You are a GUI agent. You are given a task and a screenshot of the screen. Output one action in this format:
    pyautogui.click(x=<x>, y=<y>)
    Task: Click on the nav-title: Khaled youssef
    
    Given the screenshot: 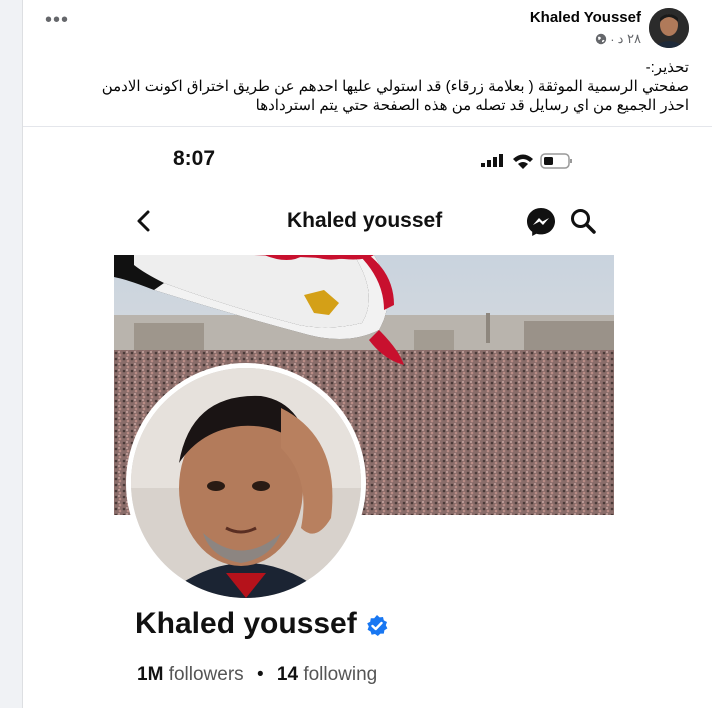 What is the action you would take?
    pyautogui.click(x=365, y=220)
    